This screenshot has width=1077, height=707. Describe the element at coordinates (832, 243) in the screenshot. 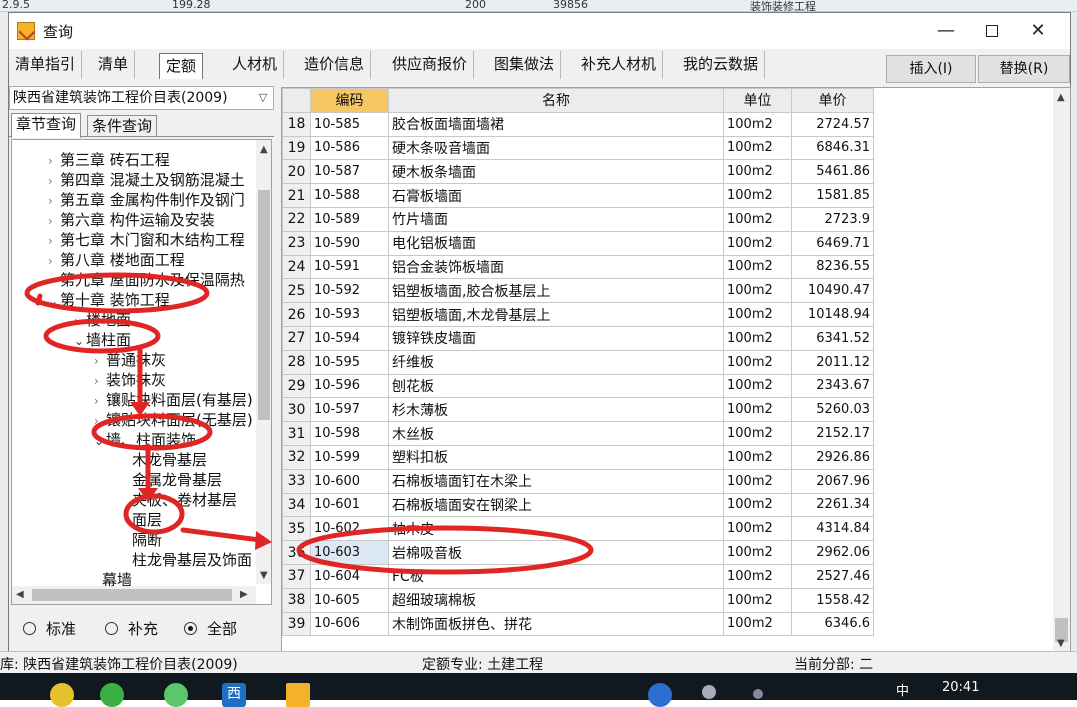

I see `cell-price: 6469.71` at that location.